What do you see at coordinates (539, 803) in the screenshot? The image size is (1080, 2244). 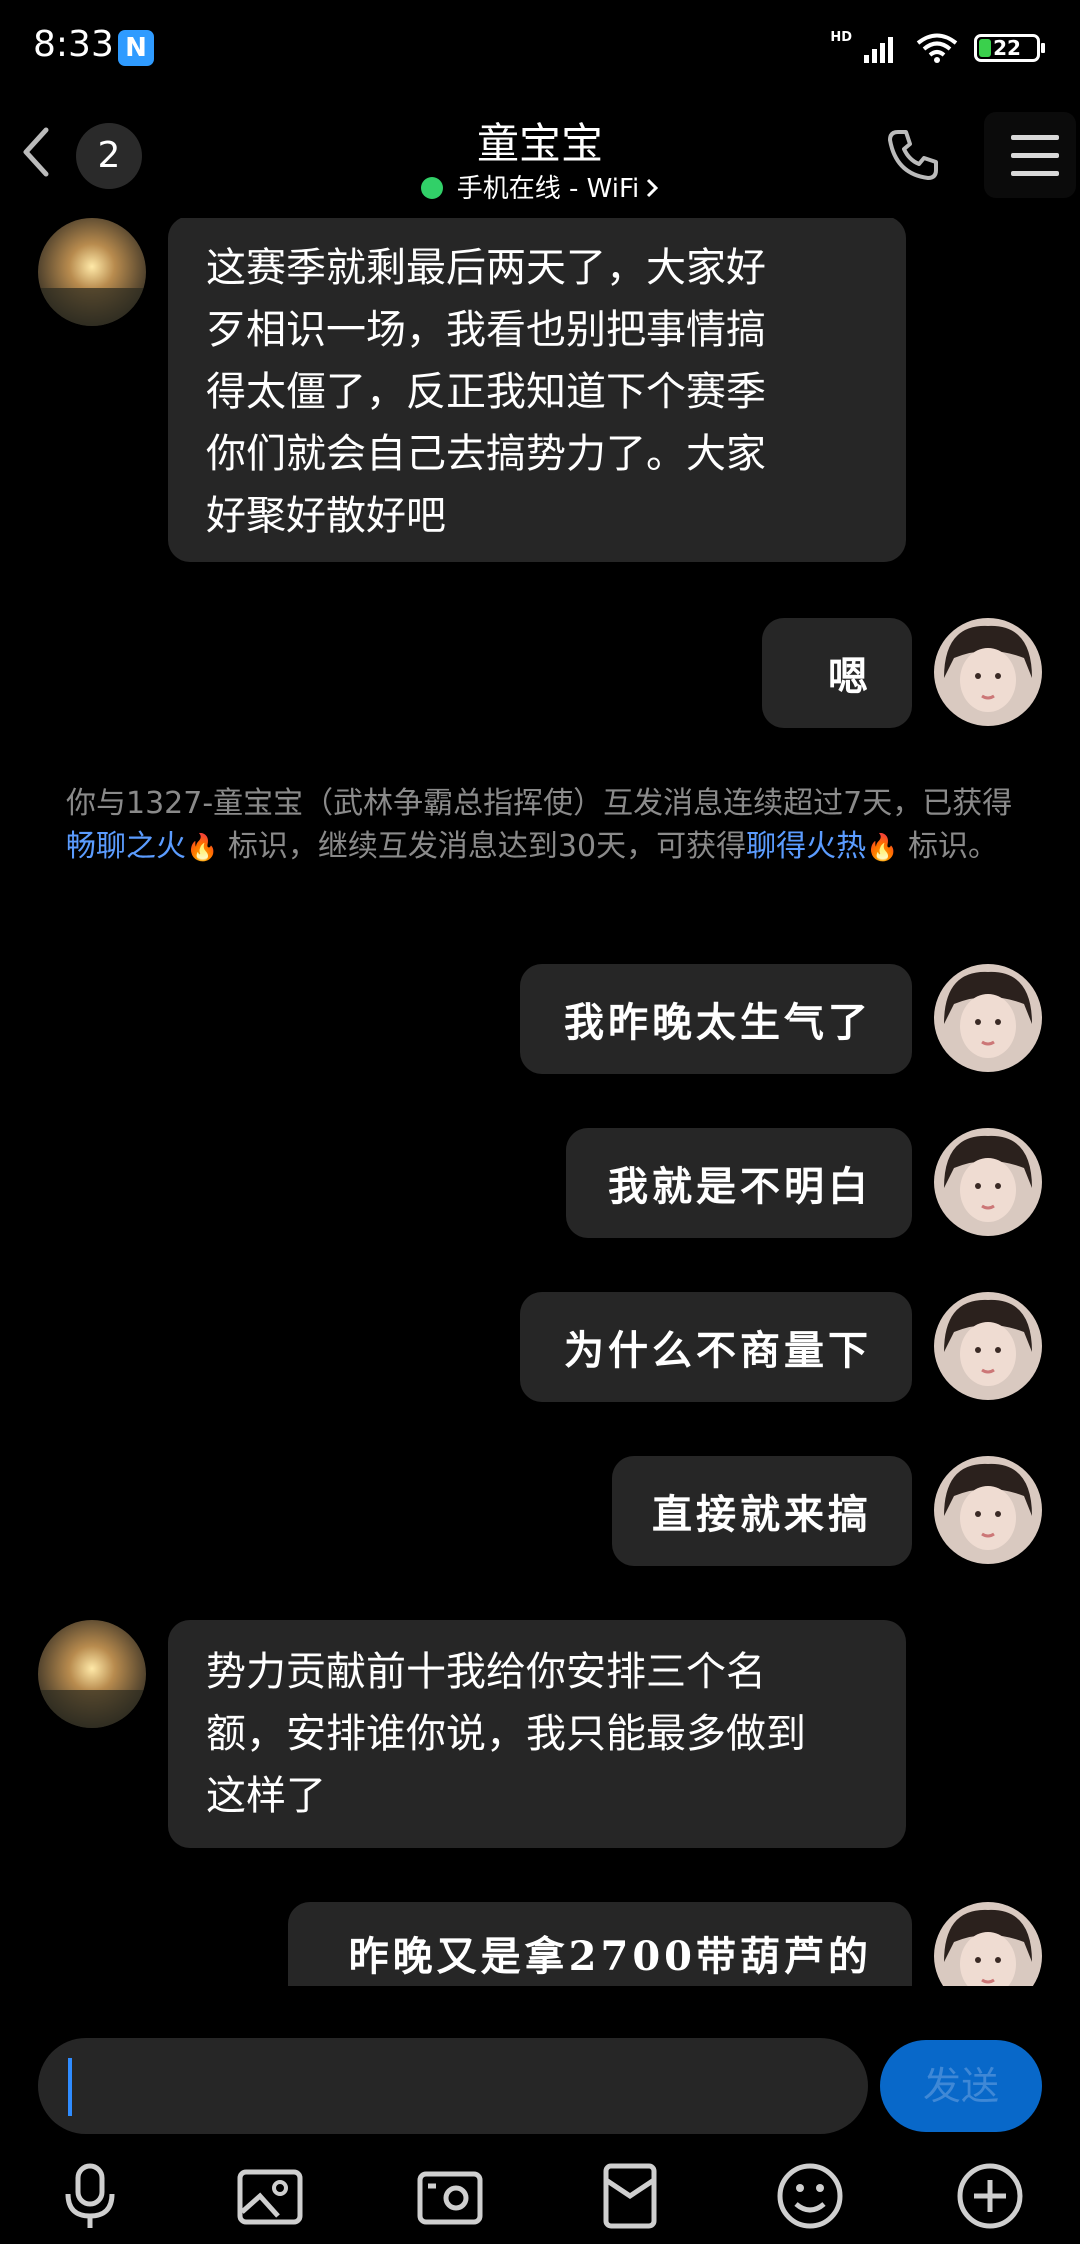 I see `notice-text: 你与1327-童宝宝（武林争霸总指挥使）互发消息连续超过7天，已获得` at bounding box center [539, 803].